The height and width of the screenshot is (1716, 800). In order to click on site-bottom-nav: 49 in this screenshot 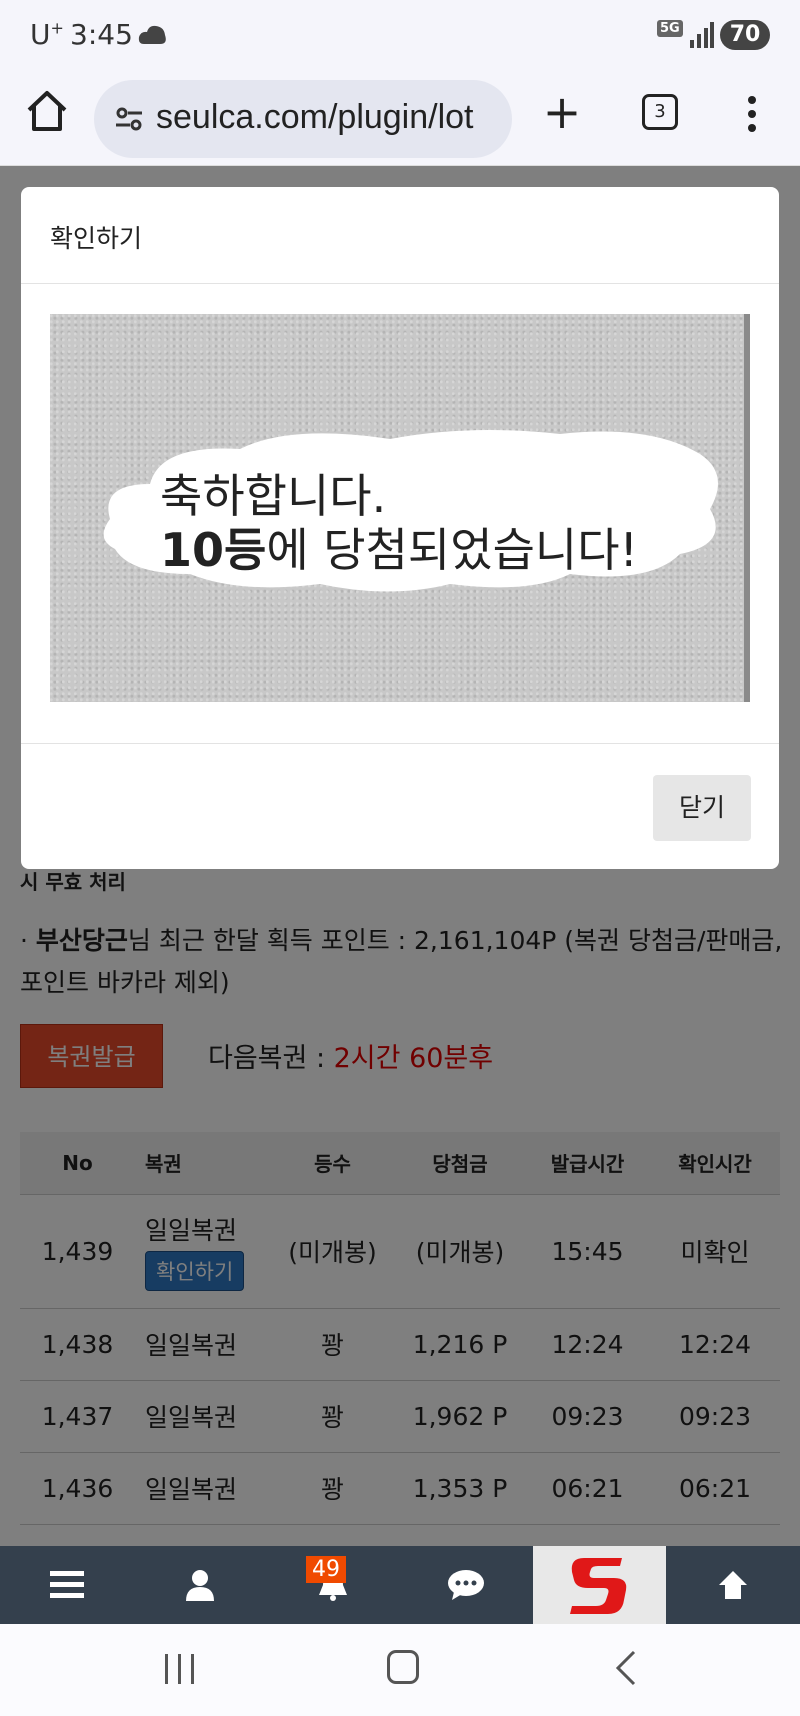, I will do `click(400, 1585)`.